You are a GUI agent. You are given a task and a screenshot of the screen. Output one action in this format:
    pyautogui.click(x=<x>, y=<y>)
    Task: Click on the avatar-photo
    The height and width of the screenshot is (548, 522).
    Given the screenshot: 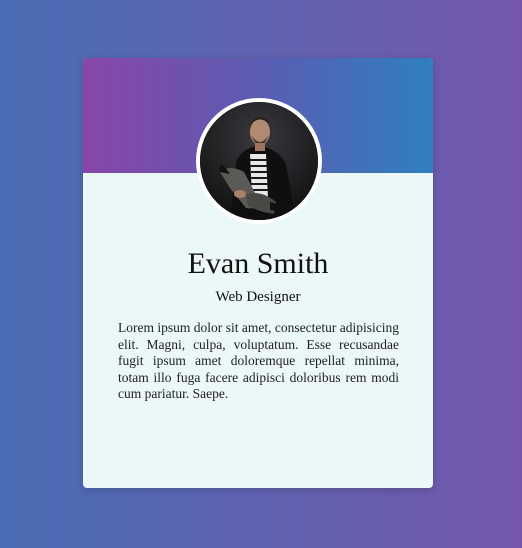 What is the action you would take?
    pyautogui.click(x=259, y=161)
    